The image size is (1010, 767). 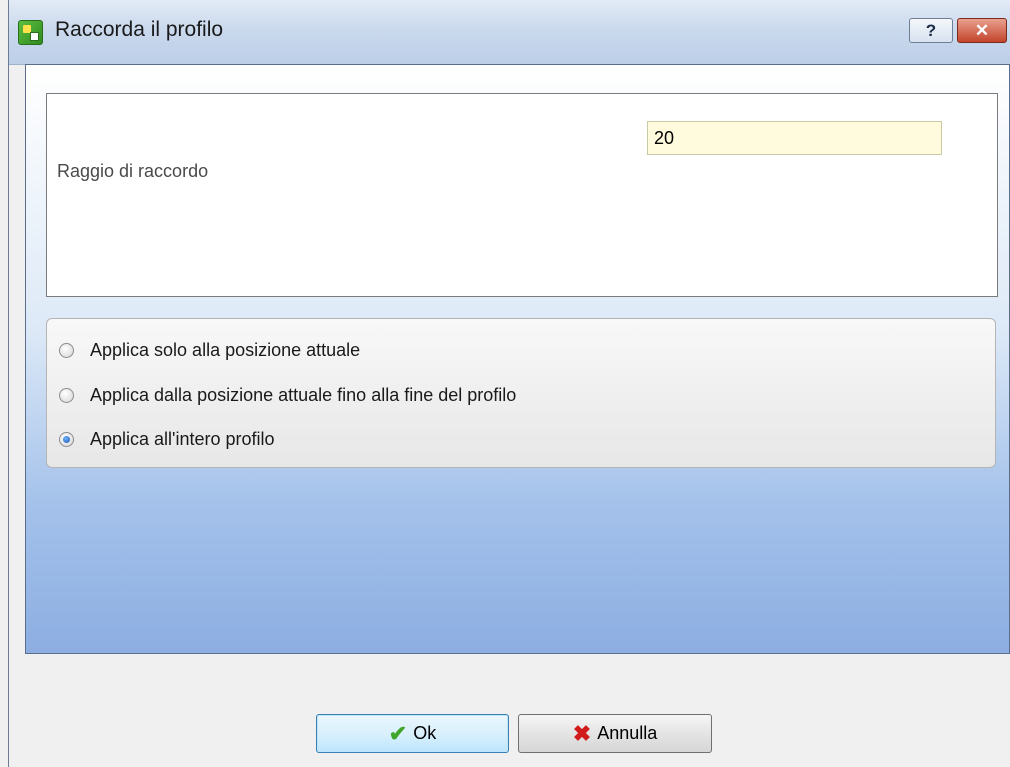 I want to click on option-current-position: Applica solo alla posizione attuale, so click(x=209, y=350).